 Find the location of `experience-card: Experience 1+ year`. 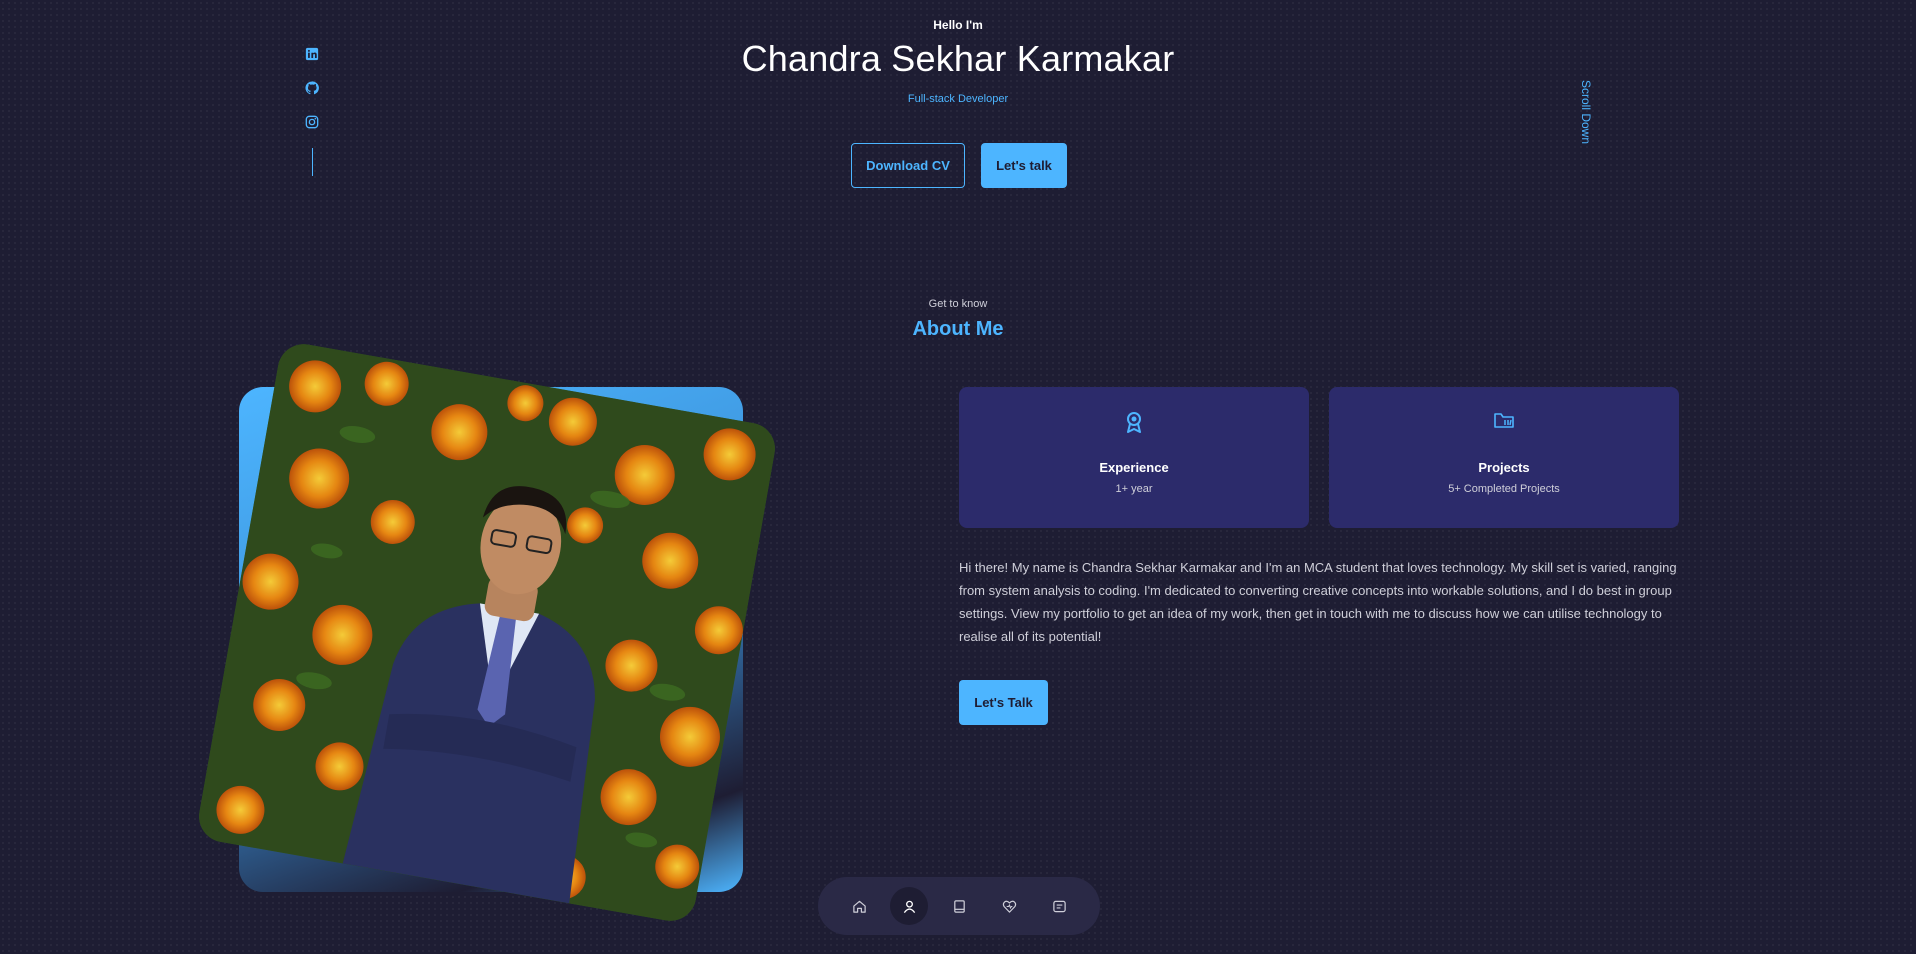

experience-card: Experience 1+ year is located at coordinates (1134, 457).